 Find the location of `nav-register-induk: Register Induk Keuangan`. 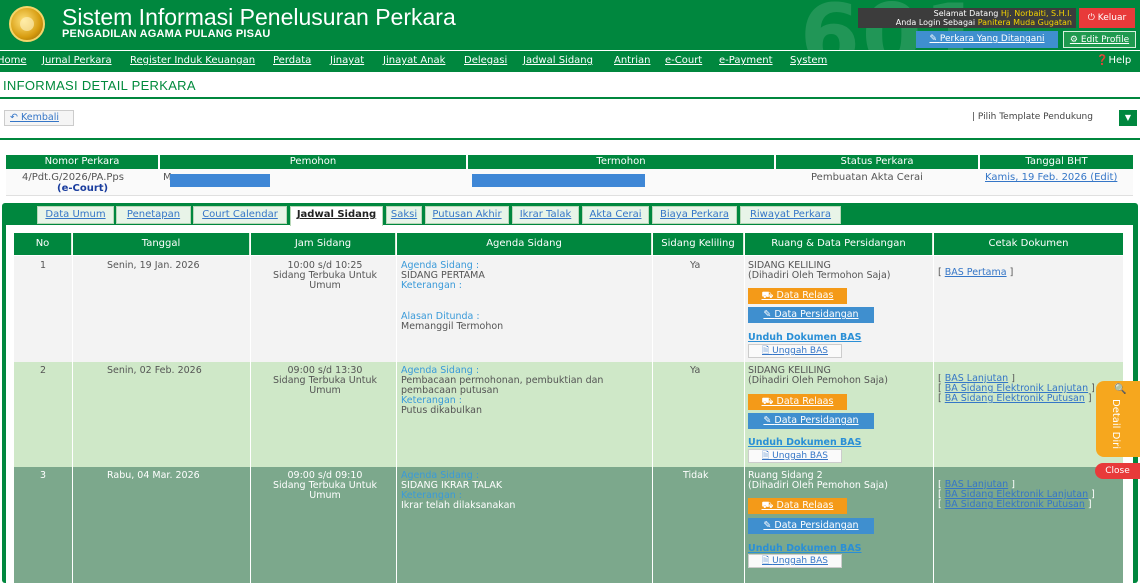

nav-register-induk: Register Induk Keuangan is located at coordinates (192, 60).